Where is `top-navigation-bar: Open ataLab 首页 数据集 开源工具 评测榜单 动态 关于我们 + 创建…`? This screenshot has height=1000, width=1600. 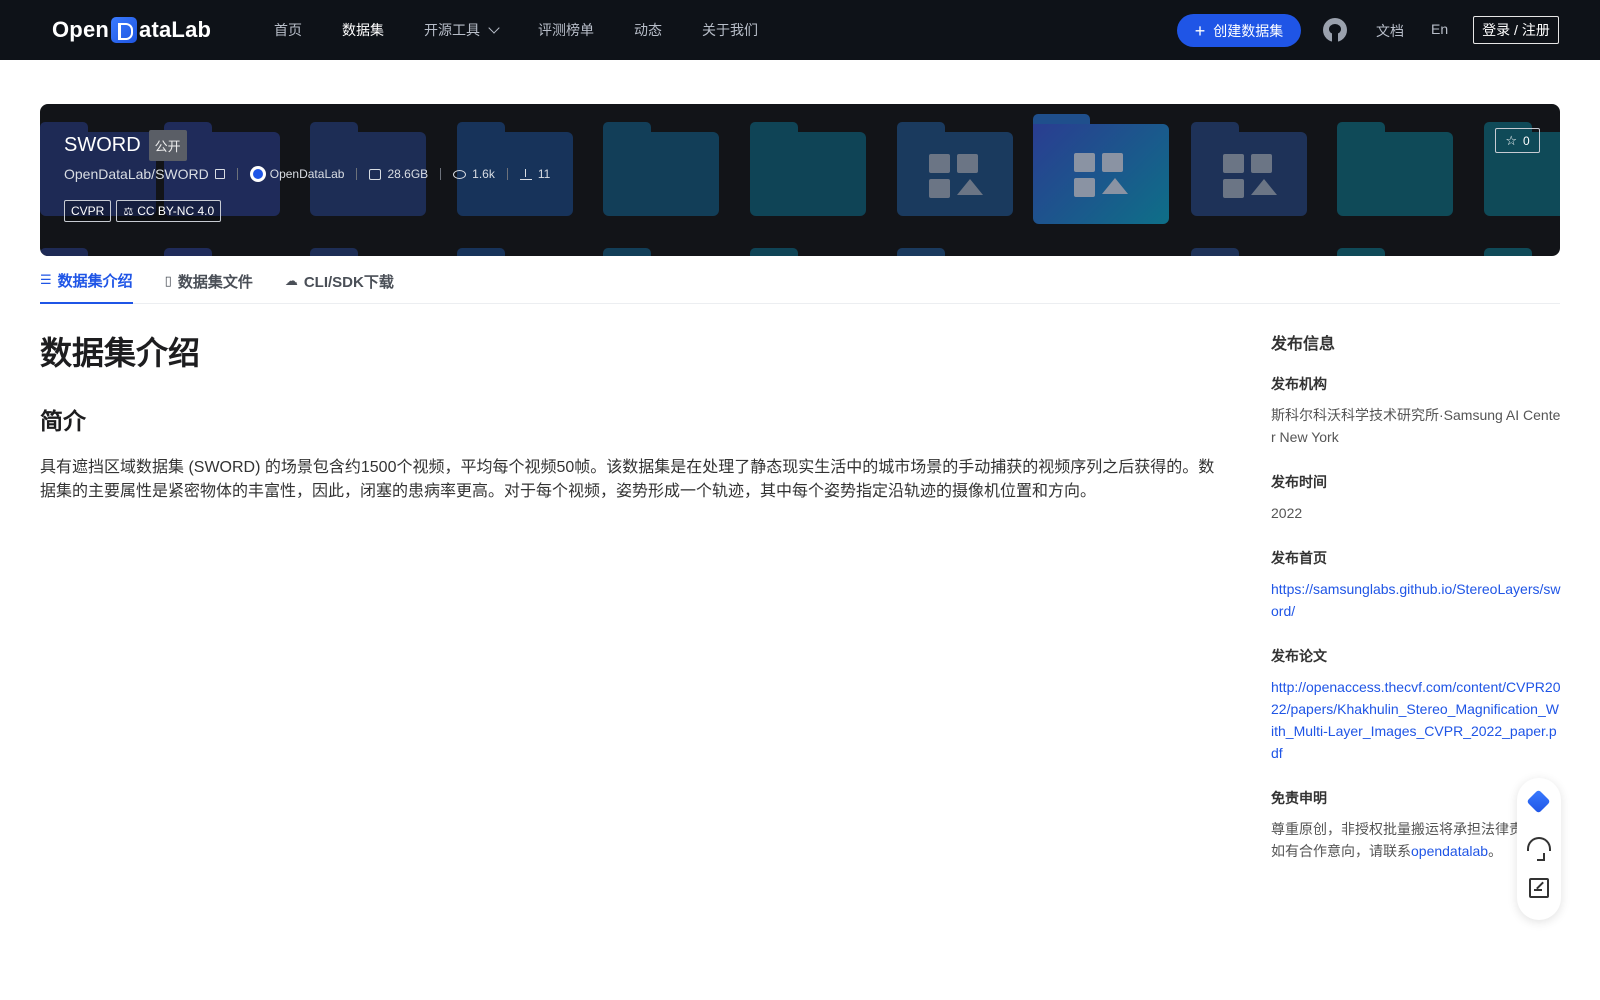
top-navigation-bar: Open ataLab 首页 数据集 开源工具 评测榜单 动态 关于我们 + 创建… is located at coordinates (800, 30).